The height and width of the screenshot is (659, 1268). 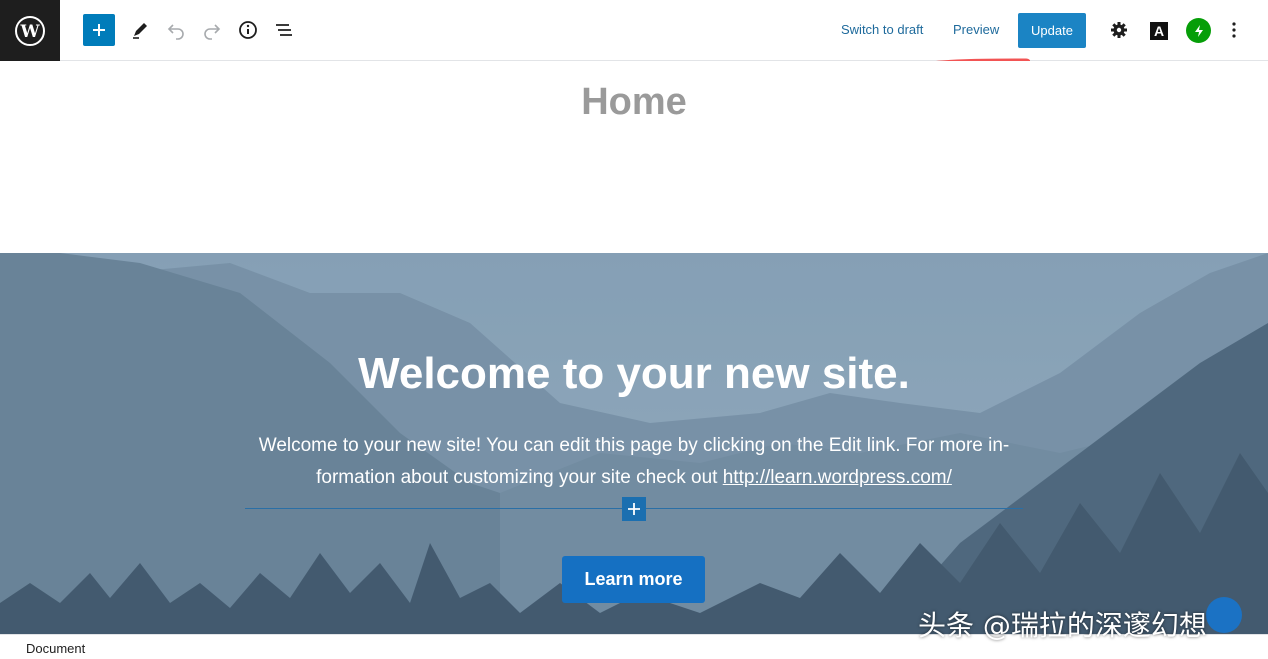 I want to click on learn-wordpress-link: http://learn.wordpress.com/, so click(x=837, y=477).